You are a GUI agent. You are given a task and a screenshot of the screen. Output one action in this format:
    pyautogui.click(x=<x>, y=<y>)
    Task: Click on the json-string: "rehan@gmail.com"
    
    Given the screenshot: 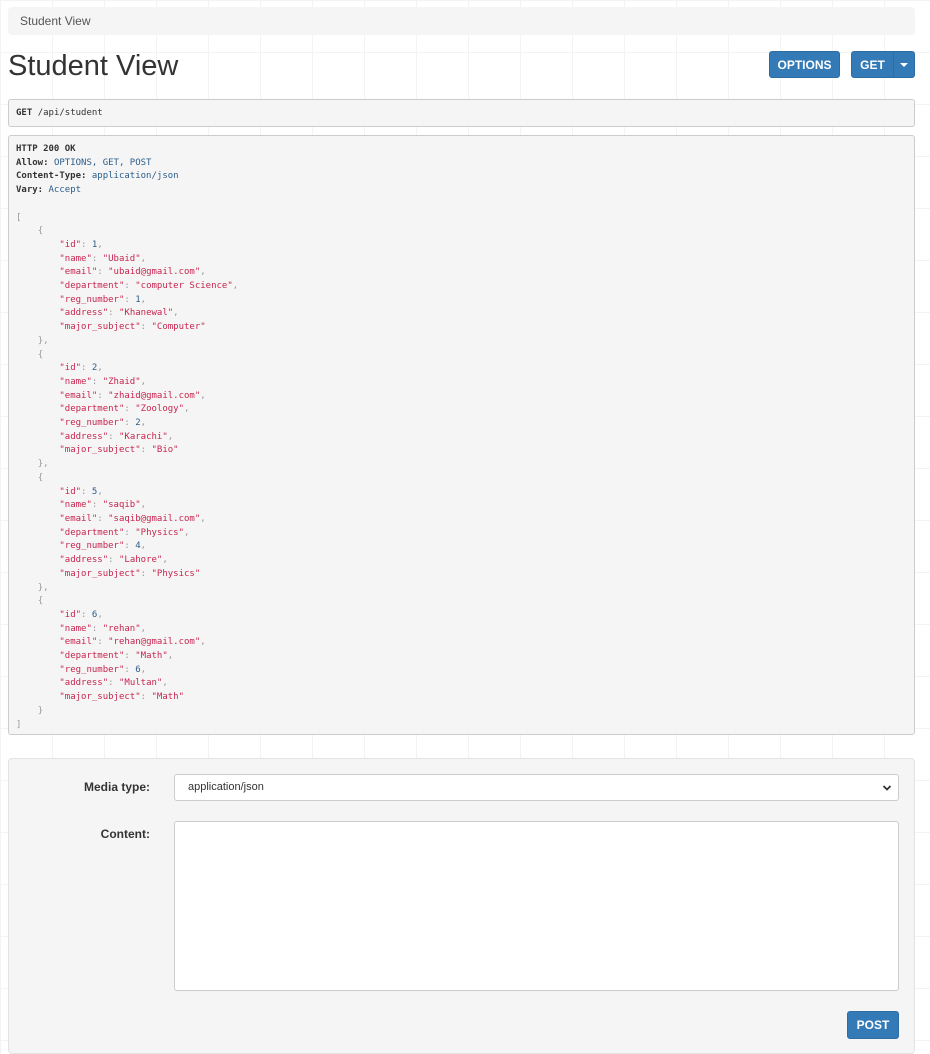 What is the action you would take?
    pyautogui.click(x=154, y=642)
    